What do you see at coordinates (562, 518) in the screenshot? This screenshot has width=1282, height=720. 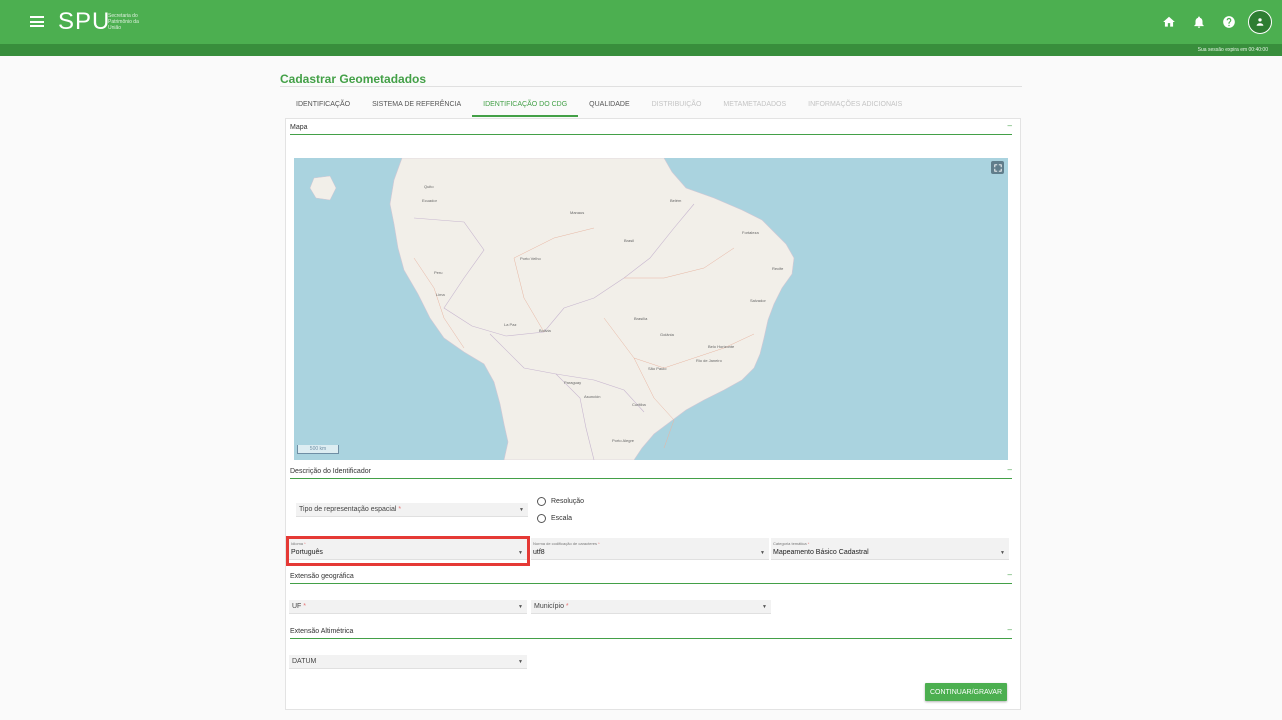 I see `radio-escala-label: Escala` at bounding box center [562, 518].